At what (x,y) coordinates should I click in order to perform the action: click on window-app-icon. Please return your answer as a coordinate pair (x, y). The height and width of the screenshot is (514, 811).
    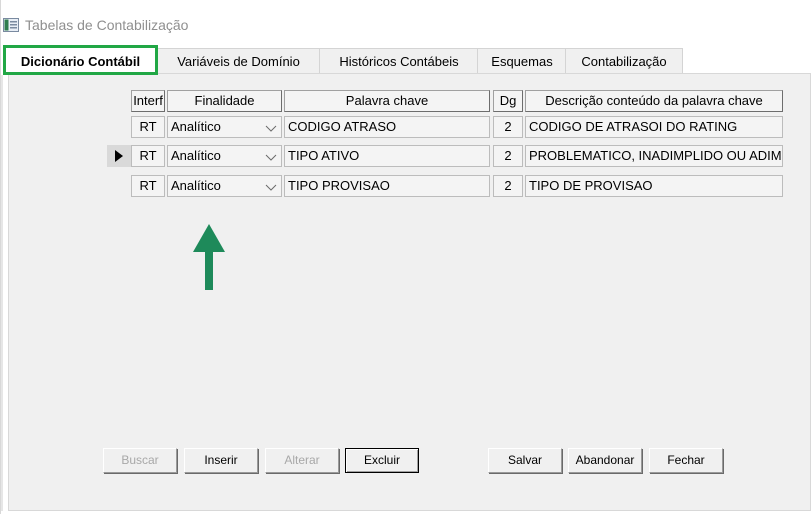
    Looking at the image, I should click on (11, 25).